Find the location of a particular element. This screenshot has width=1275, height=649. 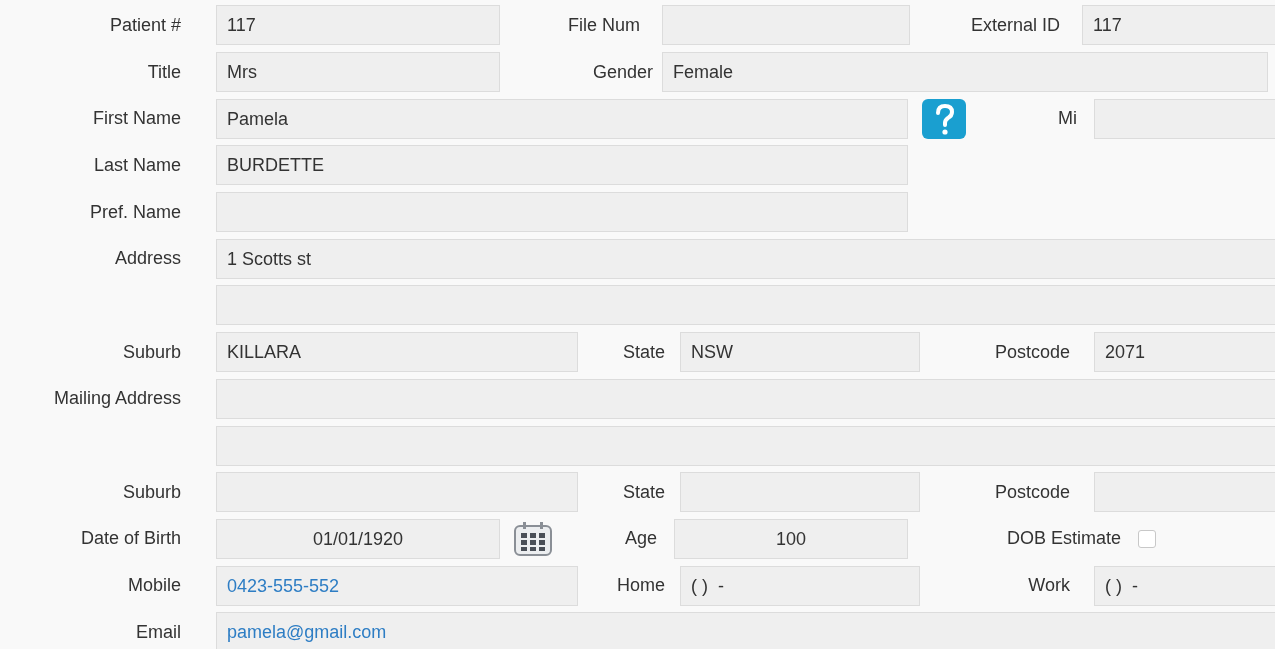

field-label: Age is located at coordinates (642, 539).